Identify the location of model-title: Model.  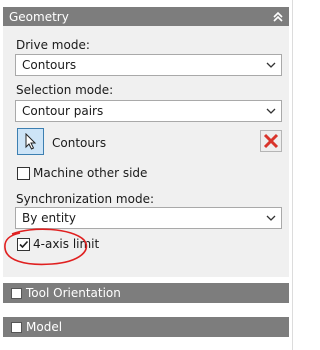
(44, 327).